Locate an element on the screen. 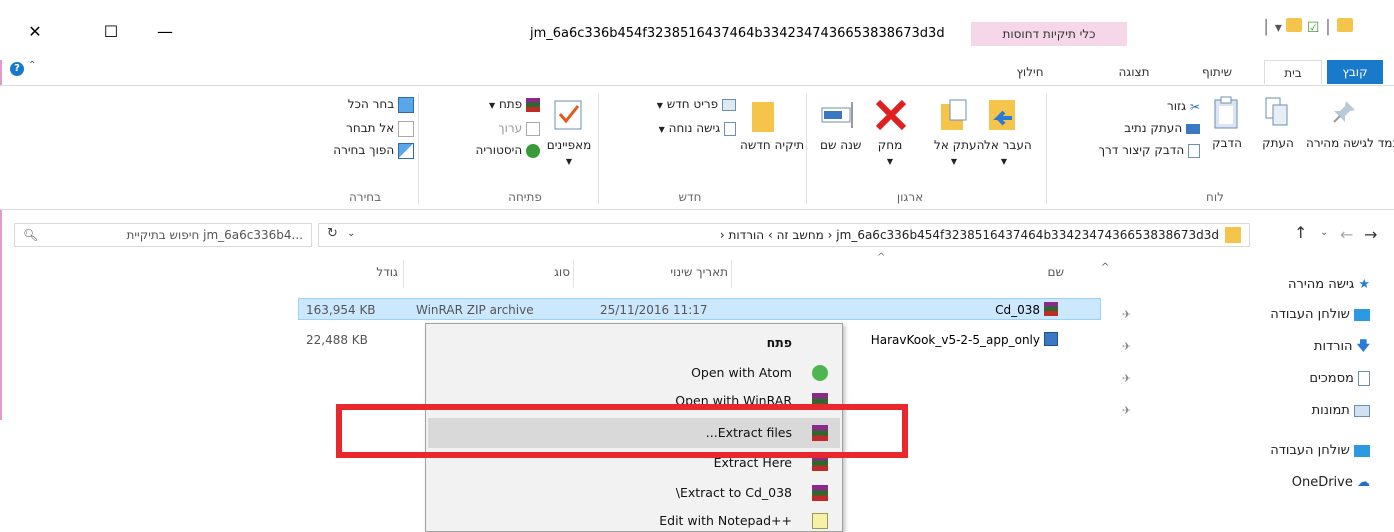 The height and width of the screenshot is (532, 1394). column-header-type: סוג is located at coordinates (495, 276).